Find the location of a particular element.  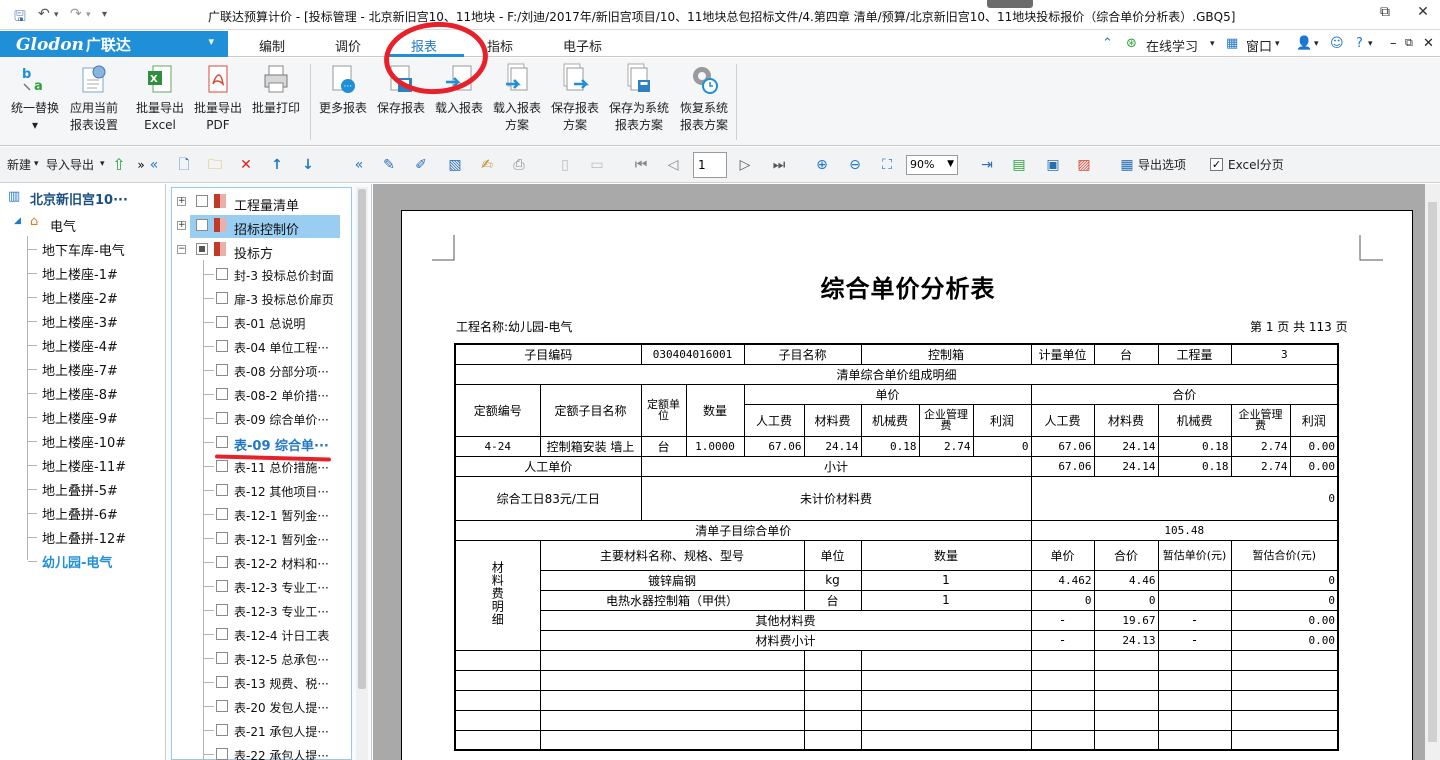

collapse-ribbon-icon: ⌃ is located at coordinates (1107, 43).